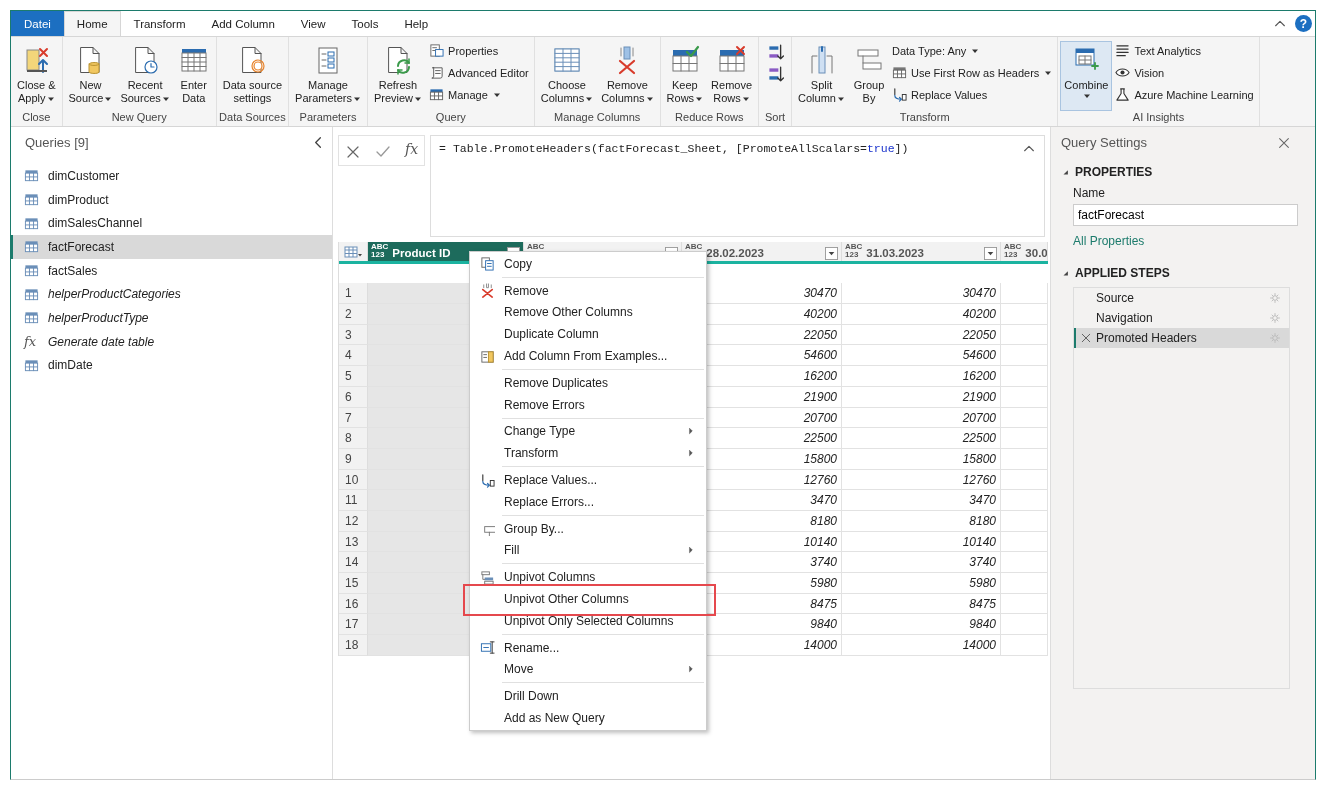 This screenshot has width=1321, height=794. Describe the element at coordinates (37, 23) in the screenshot. I see `file-tab: Datei` at that location.